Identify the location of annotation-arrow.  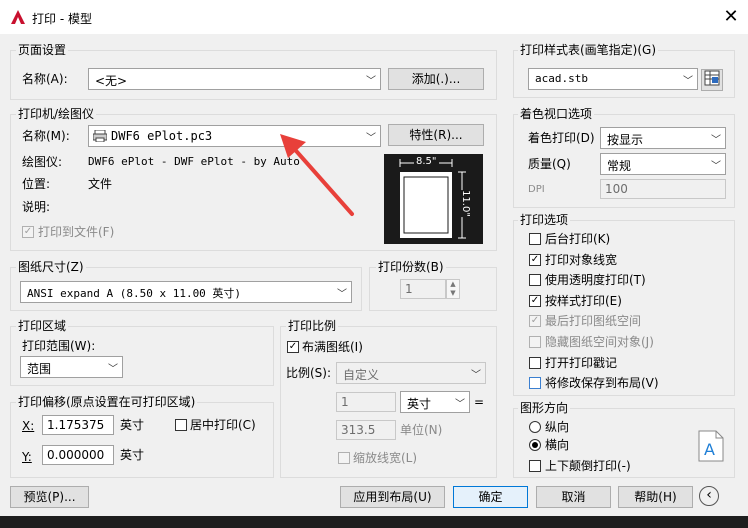
(317, 175).